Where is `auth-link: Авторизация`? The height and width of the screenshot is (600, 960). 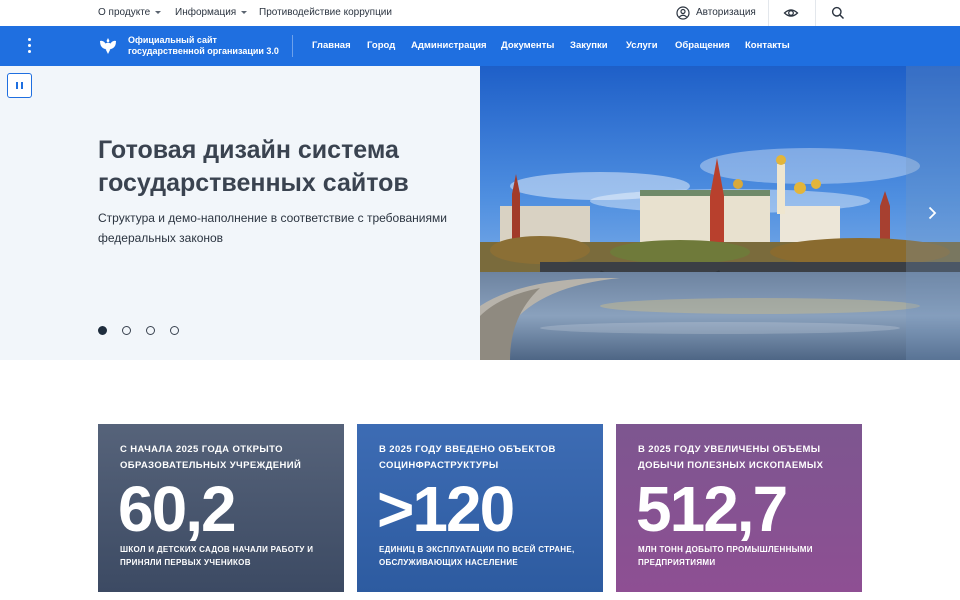 auth-link: Авторизация is located at coordinates (716, 13).